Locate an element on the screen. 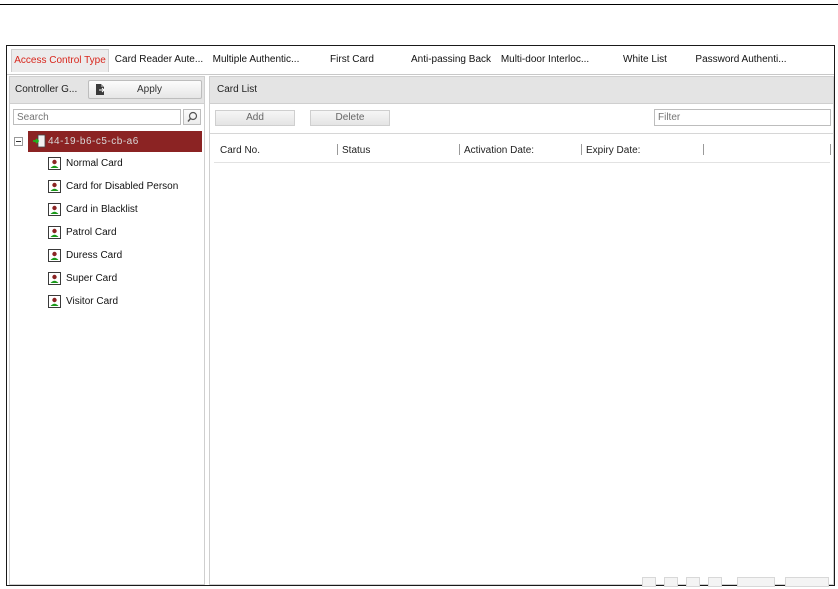  card-list-header: Card List is located at coordinates (521, 90).